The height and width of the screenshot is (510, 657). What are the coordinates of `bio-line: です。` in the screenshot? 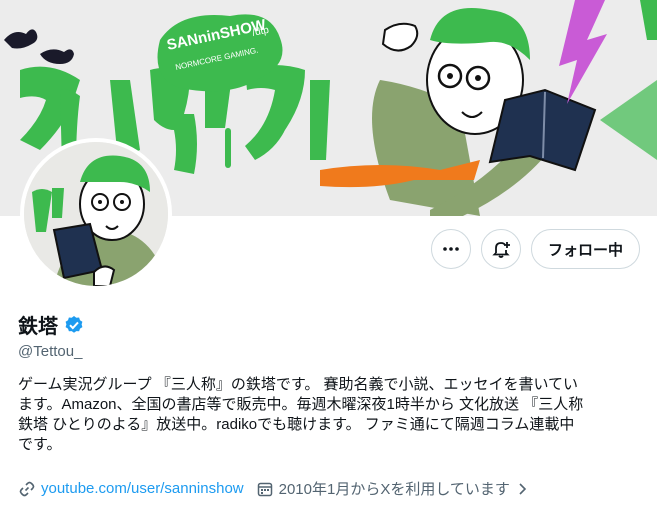 It's located at (40, 444).